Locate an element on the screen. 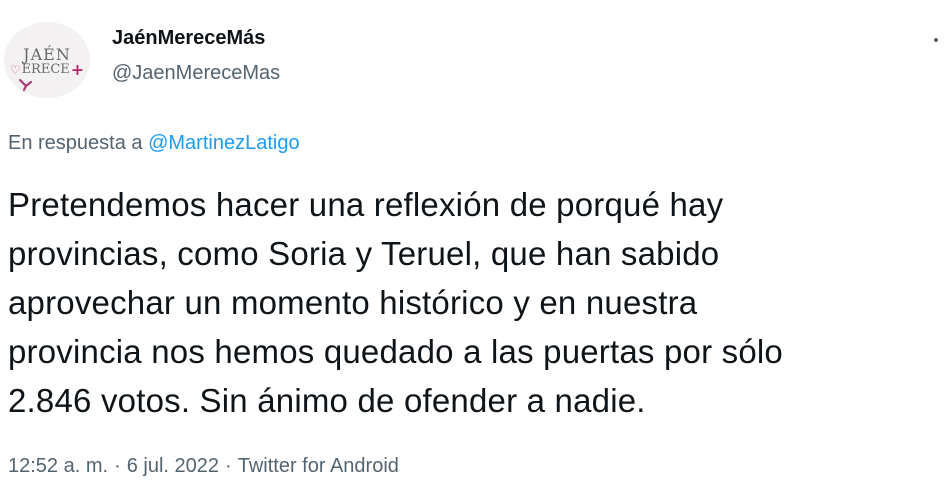  more-options-icon is located at coordinates (939, 40).